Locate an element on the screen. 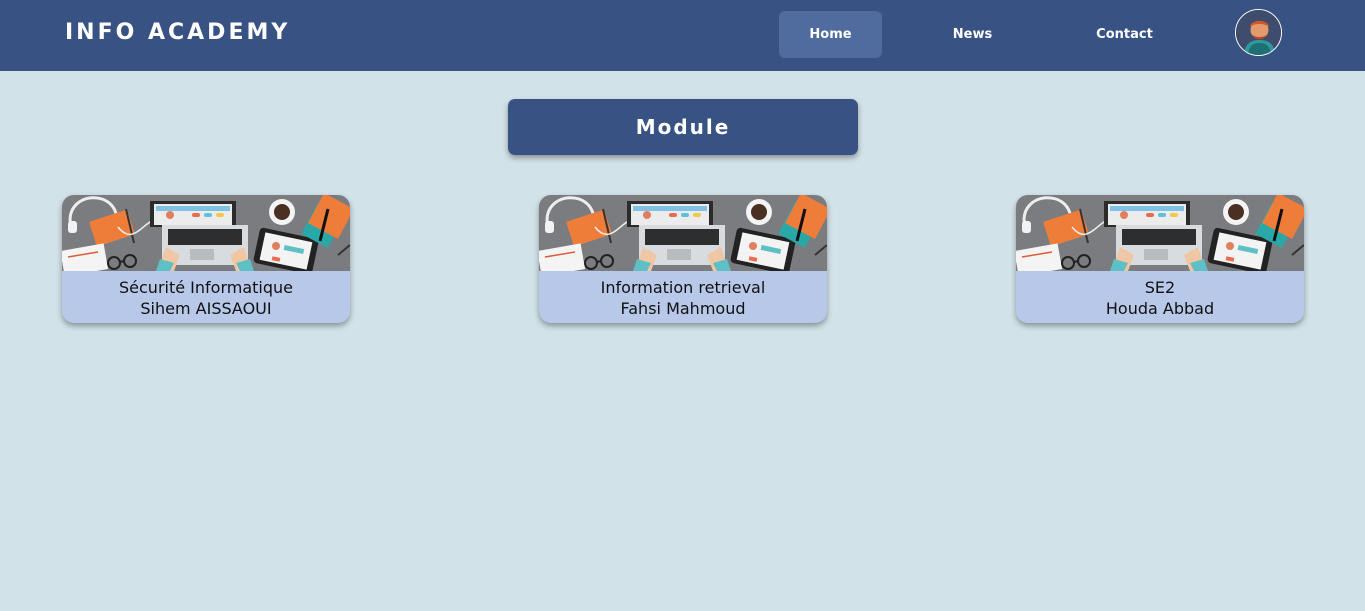 The height and width of the screenshot is (611, 1365). avatar-person-icon is located at coordinates (1258, 32).